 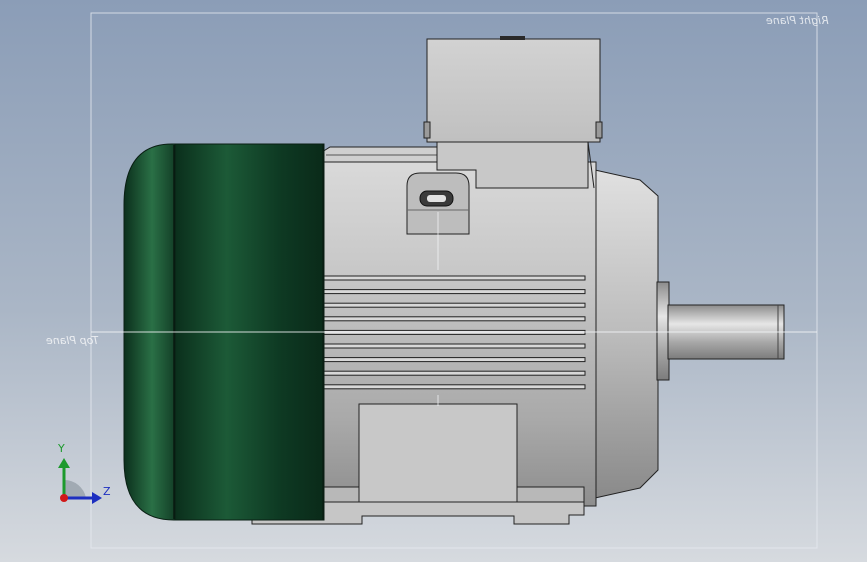 I want to click on view-triad, so click(x=80, y=481).